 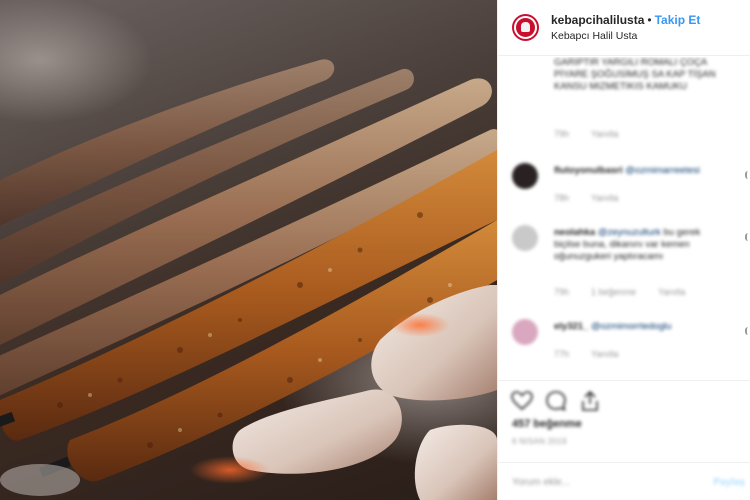 What do you see at coordinates (624, 421) in the screenshot?
I see `post-actions: 457 beğenme 6 NISAN 2019` at bounding box center [624, 421].